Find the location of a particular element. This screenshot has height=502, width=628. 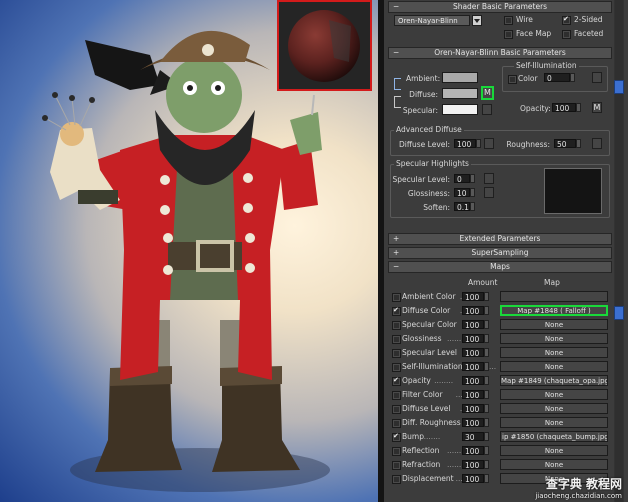

rollout-onb-basic: − Oren-Nayar-Blinn Basic Parameters is located at coordinates (500, 53).